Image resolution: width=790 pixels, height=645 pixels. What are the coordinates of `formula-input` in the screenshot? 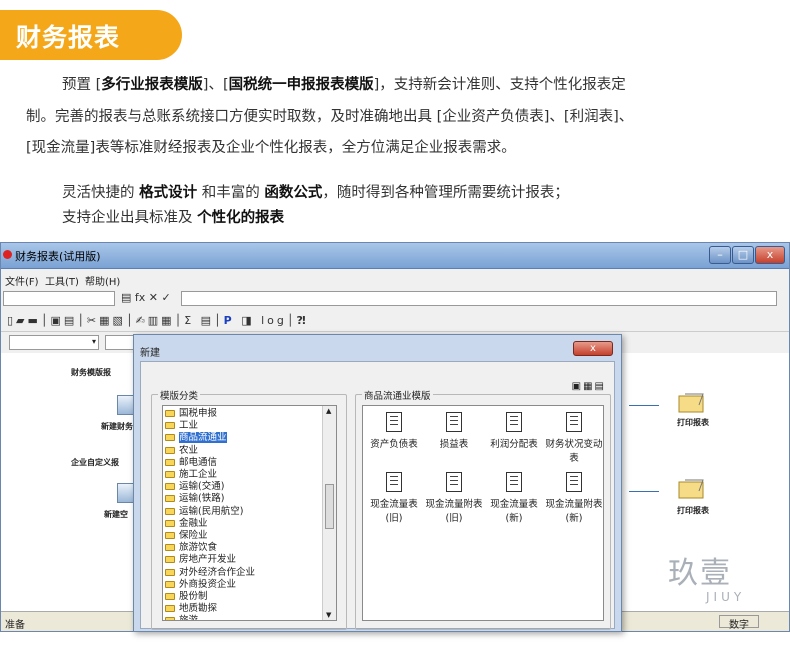 It's located at (479, 298).